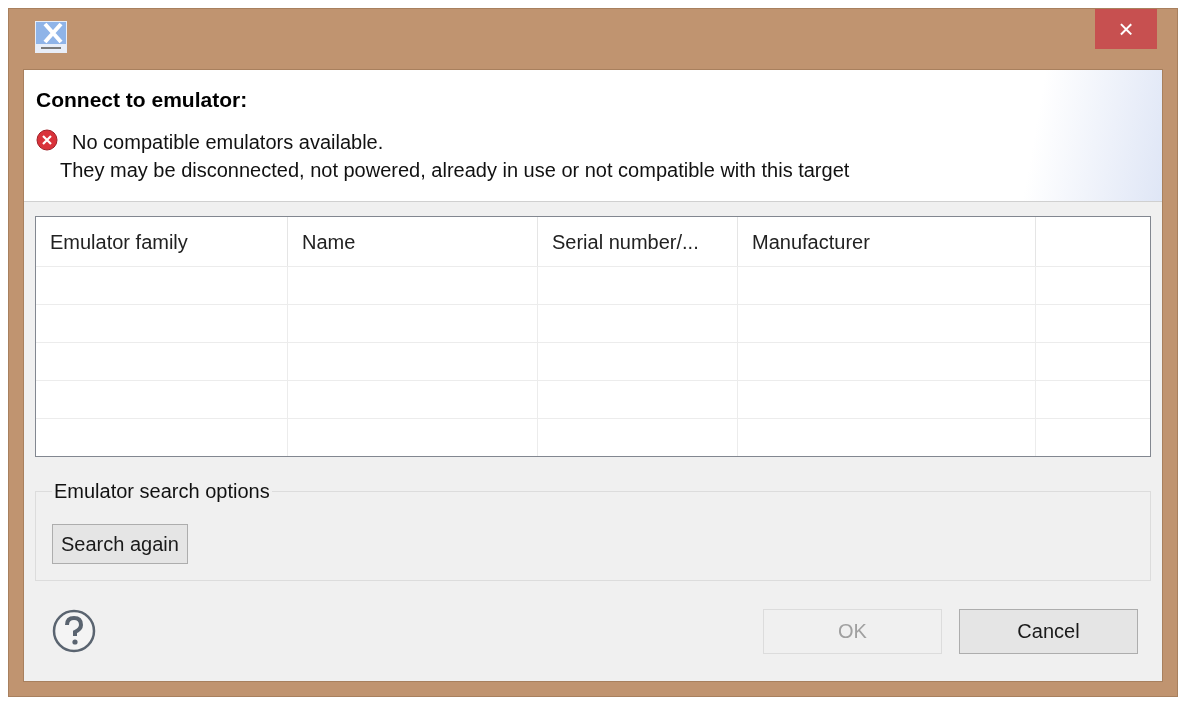  What do you see at coordinates (51, 37) in the screenshot?
I see `app-logo-icon` at bounding box center [51, 37].